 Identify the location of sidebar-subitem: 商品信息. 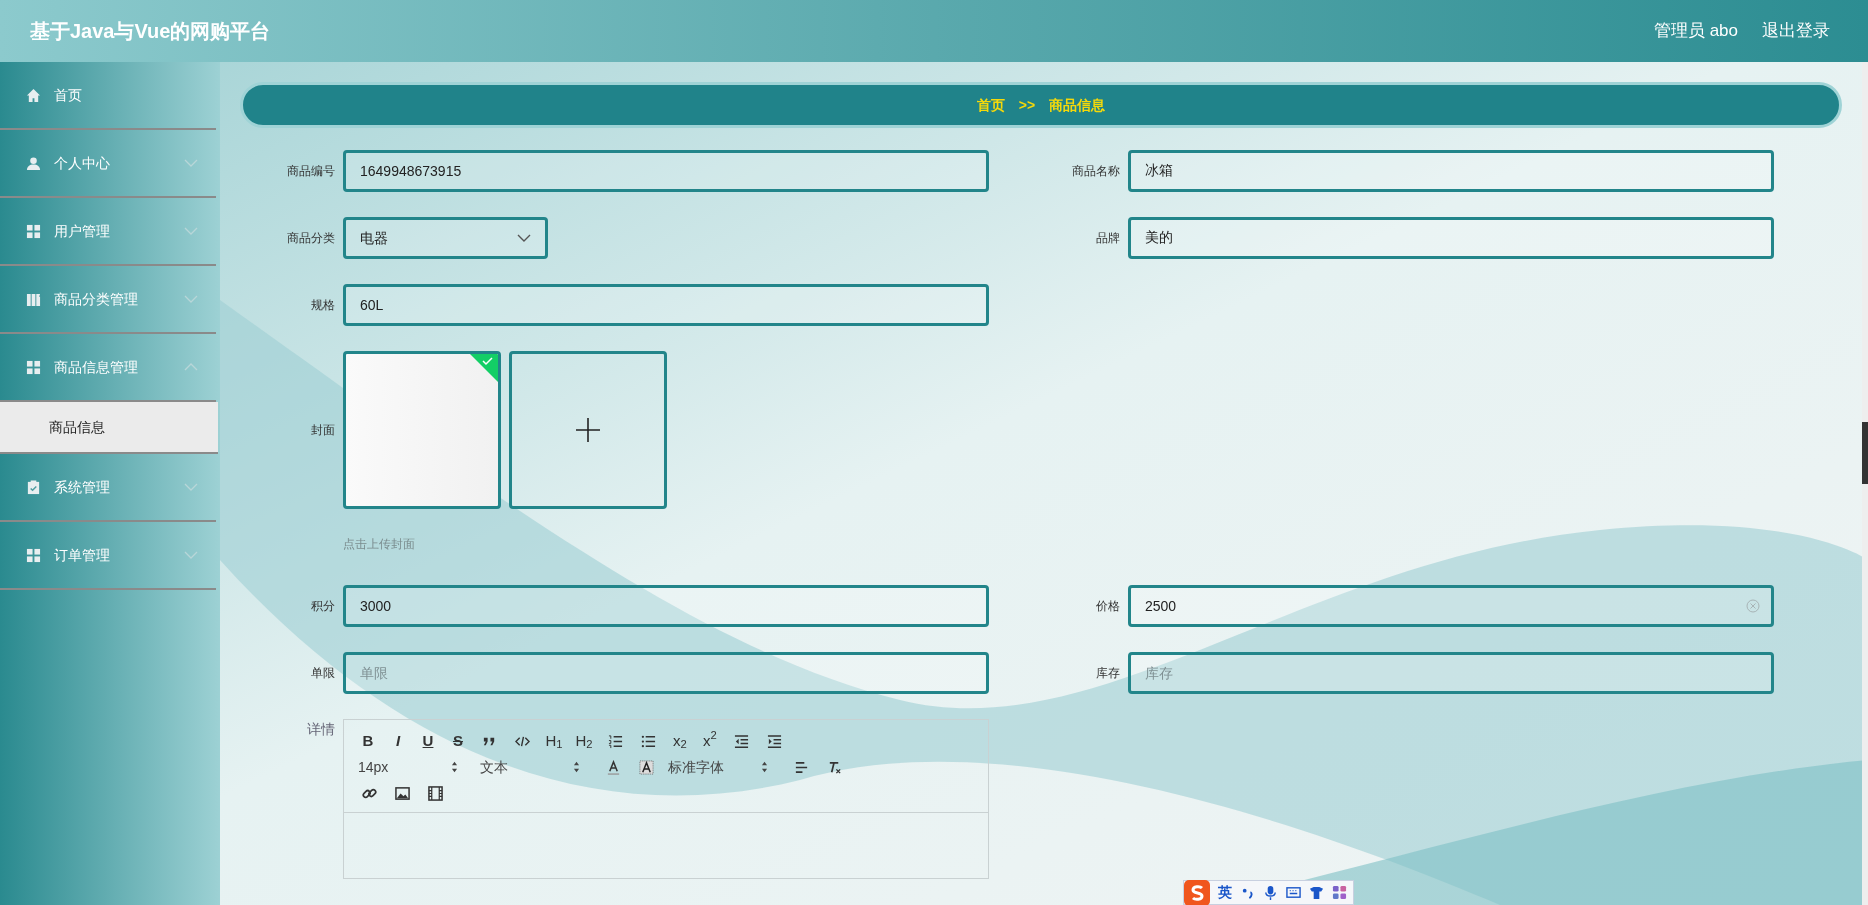
(109, 428).